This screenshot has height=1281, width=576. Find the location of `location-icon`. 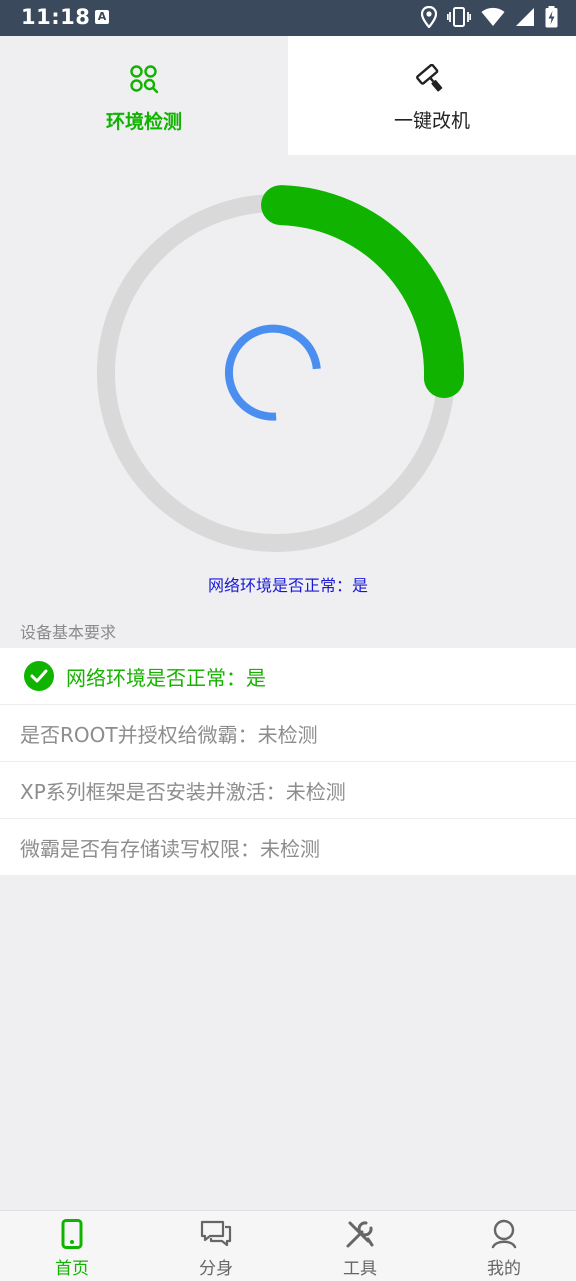

location-icon is located at coordinates (429, 17).